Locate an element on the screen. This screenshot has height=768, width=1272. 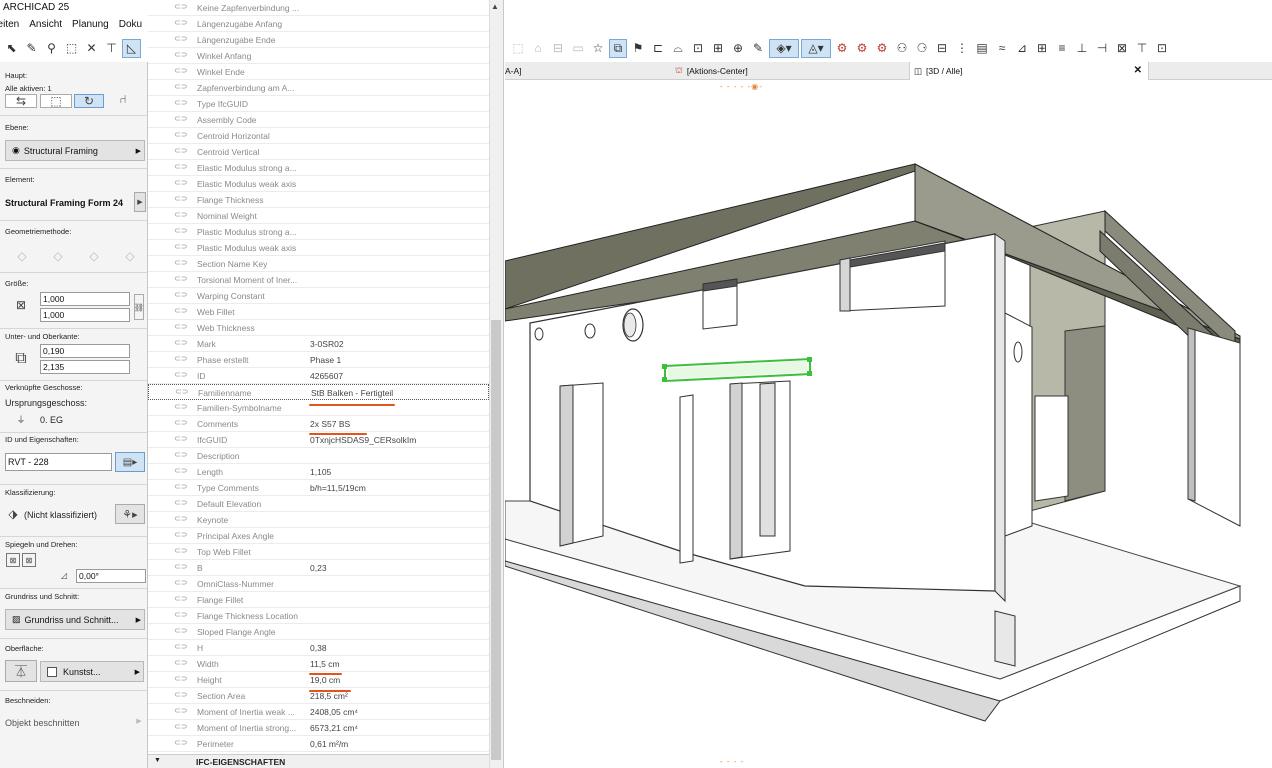
property-value: 1,105 is located at coordinates (320, 472).